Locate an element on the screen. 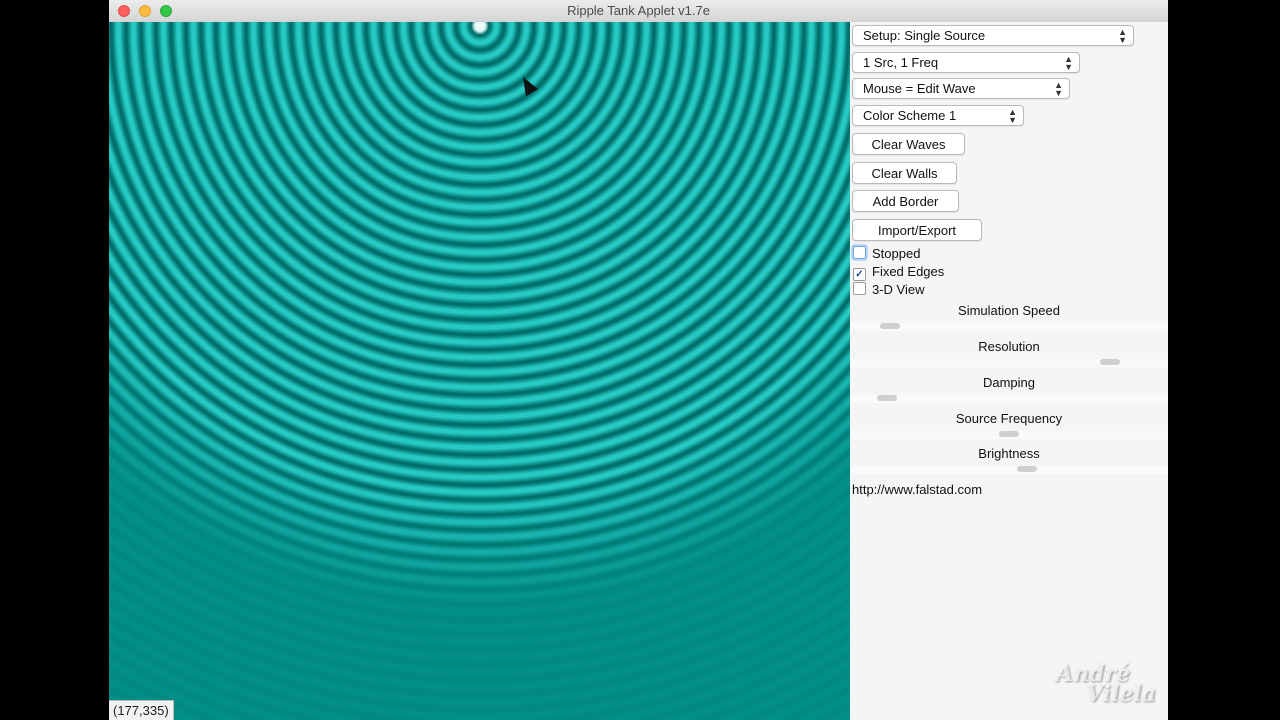 This screenshot has height=720, width=1280. mouse-mode-select: Mouse = Edit Wave ▲ ▼ is located at coordinates (961, 88).